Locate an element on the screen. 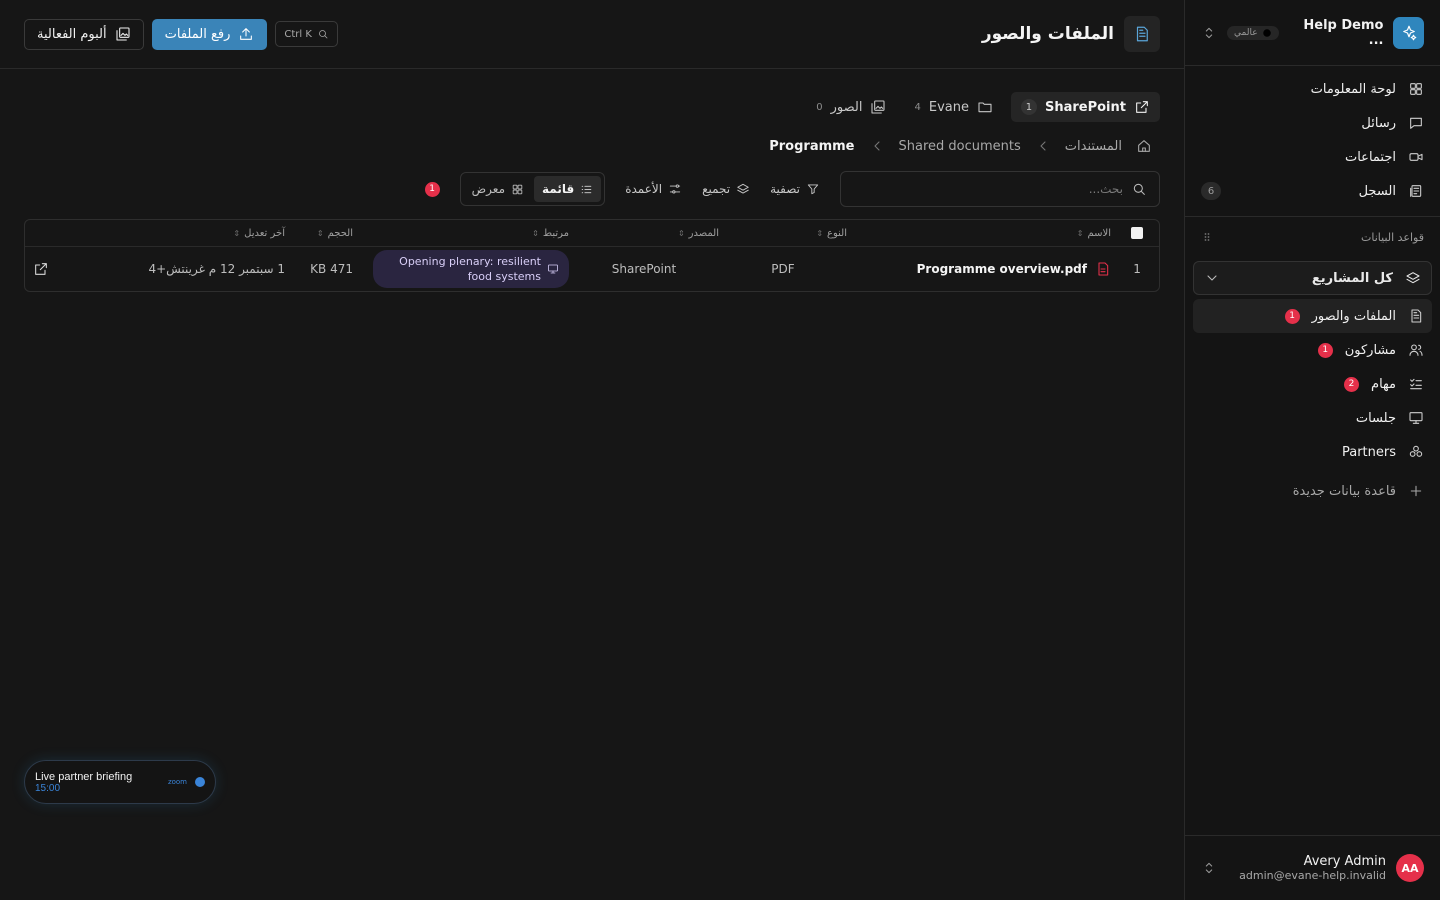  related-session-pill: Opening plenary: resilient food systems is located at coordinates (471, 269).